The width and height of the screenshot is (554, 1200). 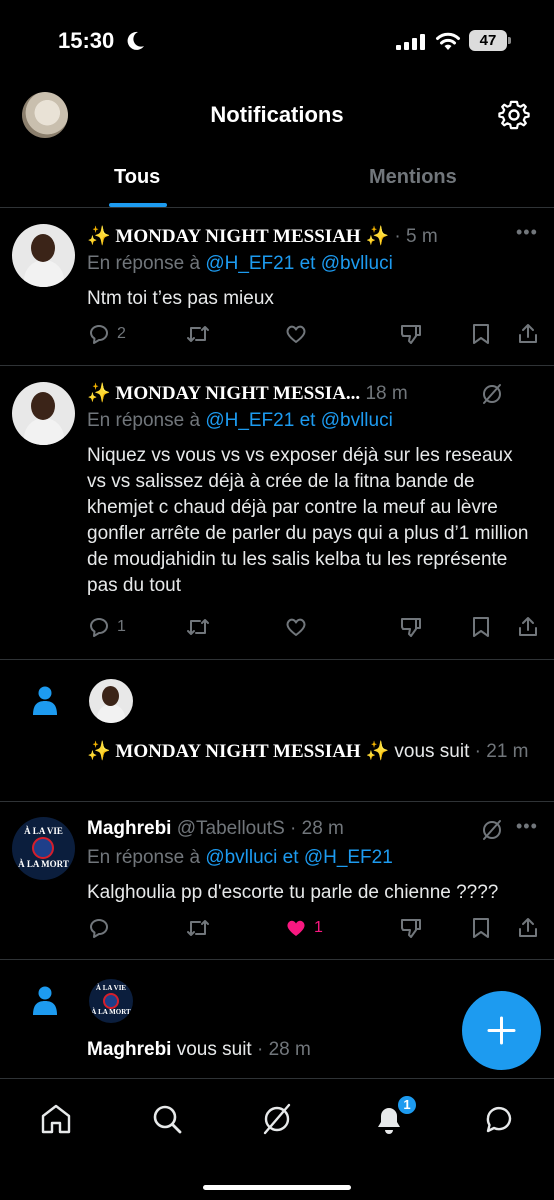 I want to click on timestamp: · 21 m, so click(x=499, y=751).